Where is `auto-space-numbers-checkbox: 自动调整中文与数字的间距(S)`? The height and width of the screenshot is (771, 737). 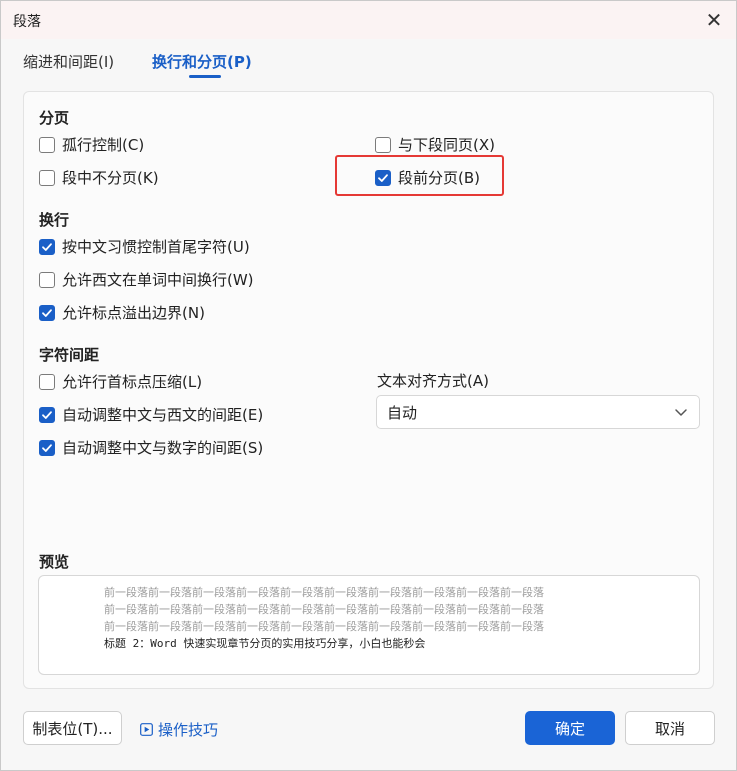 auto-space-numbers-checkbox: 自动调整中文与数字的间距(S) is located at coordinates (151, 447).